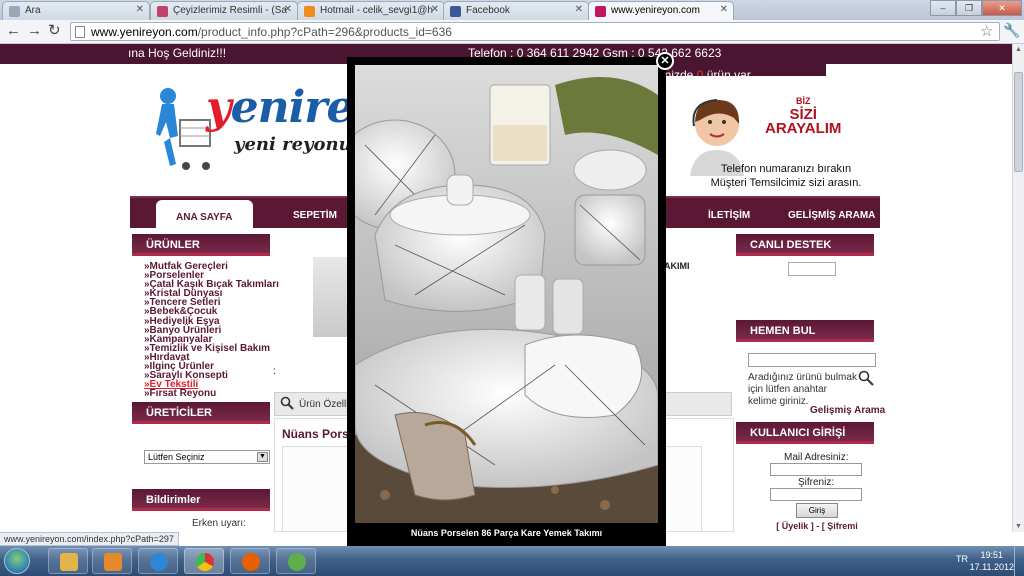  What do you see at coordinates (89, 539) in the screenshot?
I see `status-bar-url: www.yenireyon.com/index.php?cPath=297` at bounding box center [89, 539].